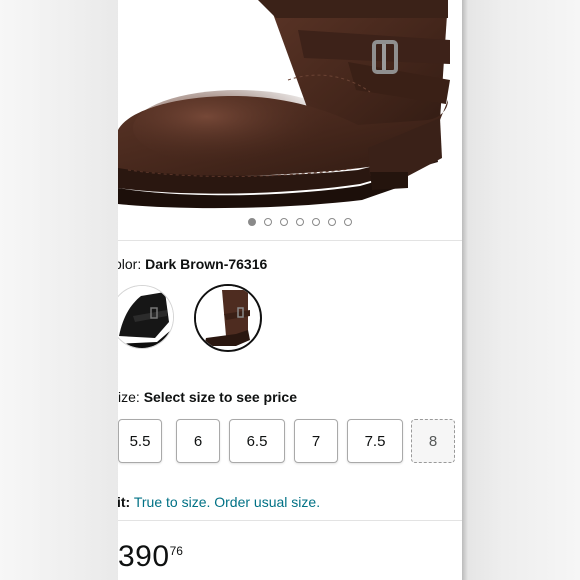 The image size is (580, 580). What do you see at coordinates (206, 264) in the screenshot?
I see `color-value: Dark Brown-76316` at bounding box center [206, 264].